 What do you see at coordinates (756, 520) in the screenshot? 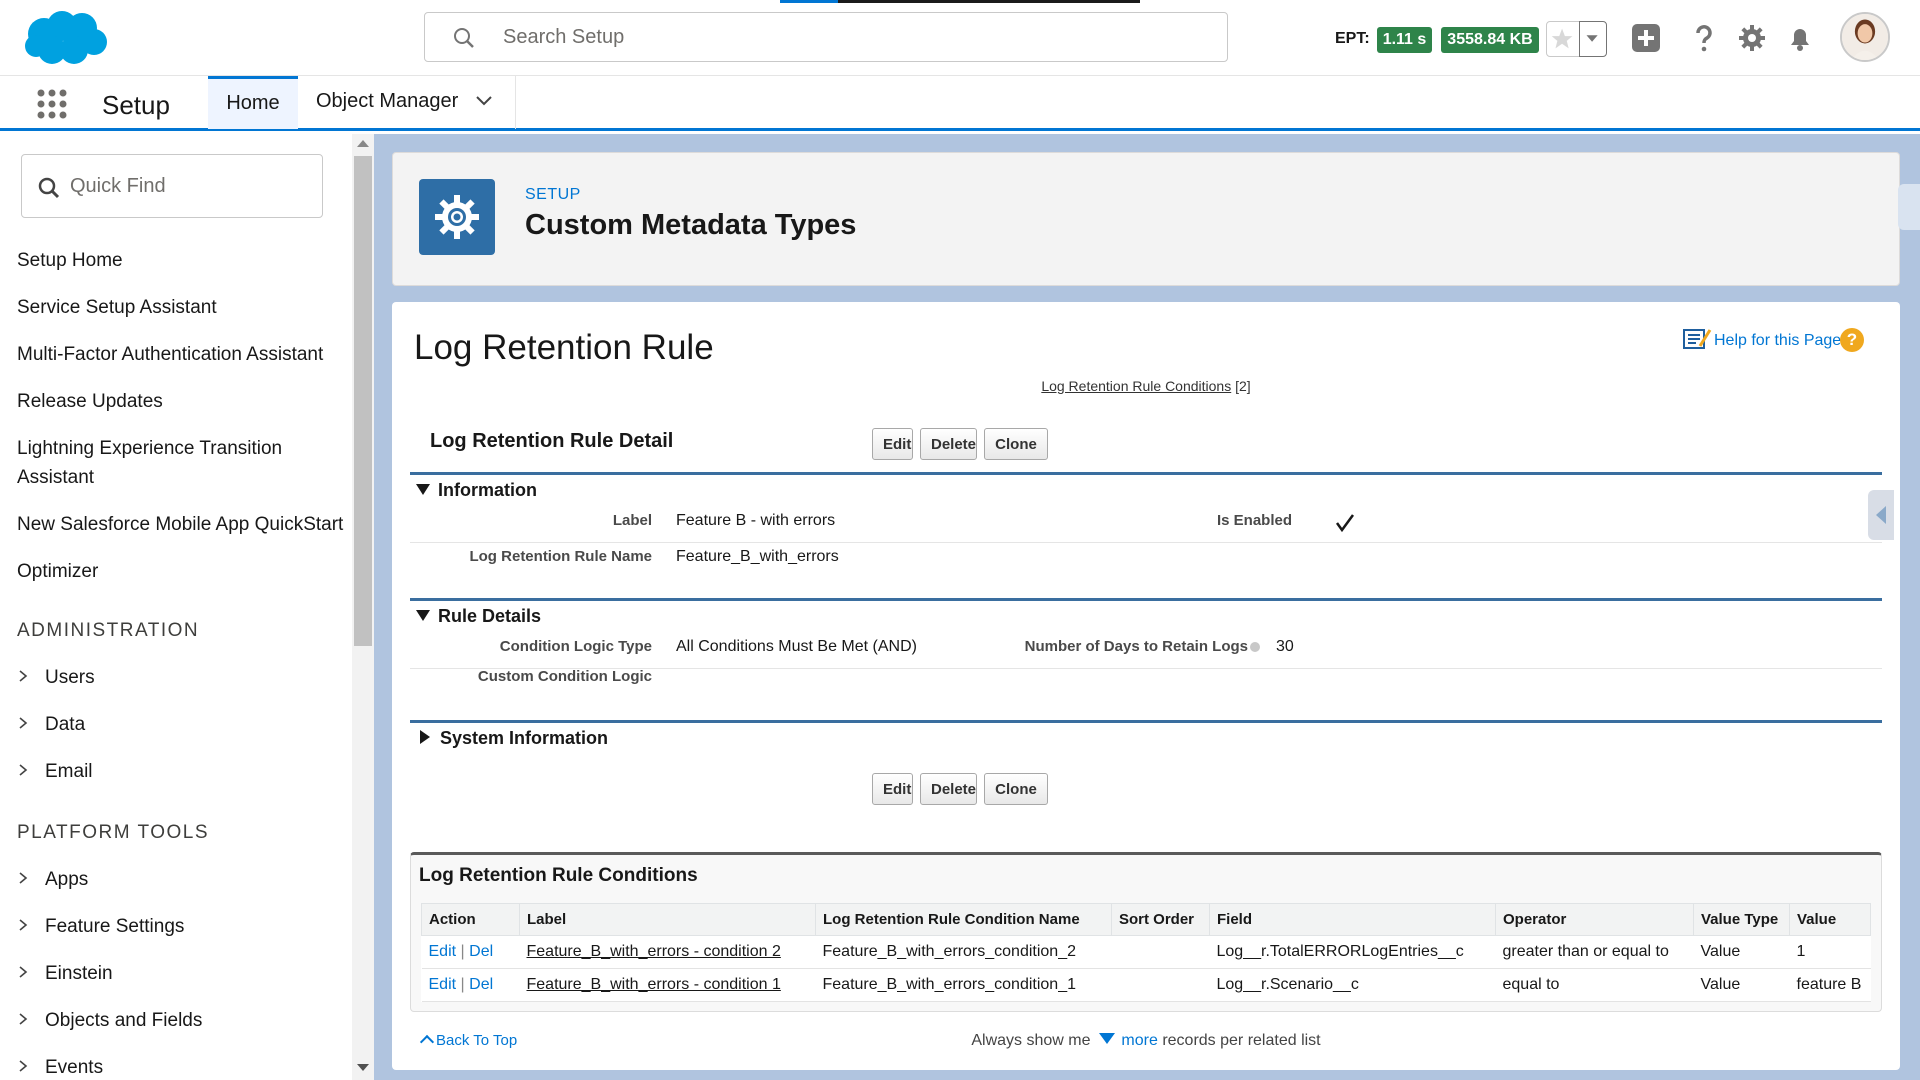
I see `field-label-value: Feature B - with errors` at bounding box center [756, 520].